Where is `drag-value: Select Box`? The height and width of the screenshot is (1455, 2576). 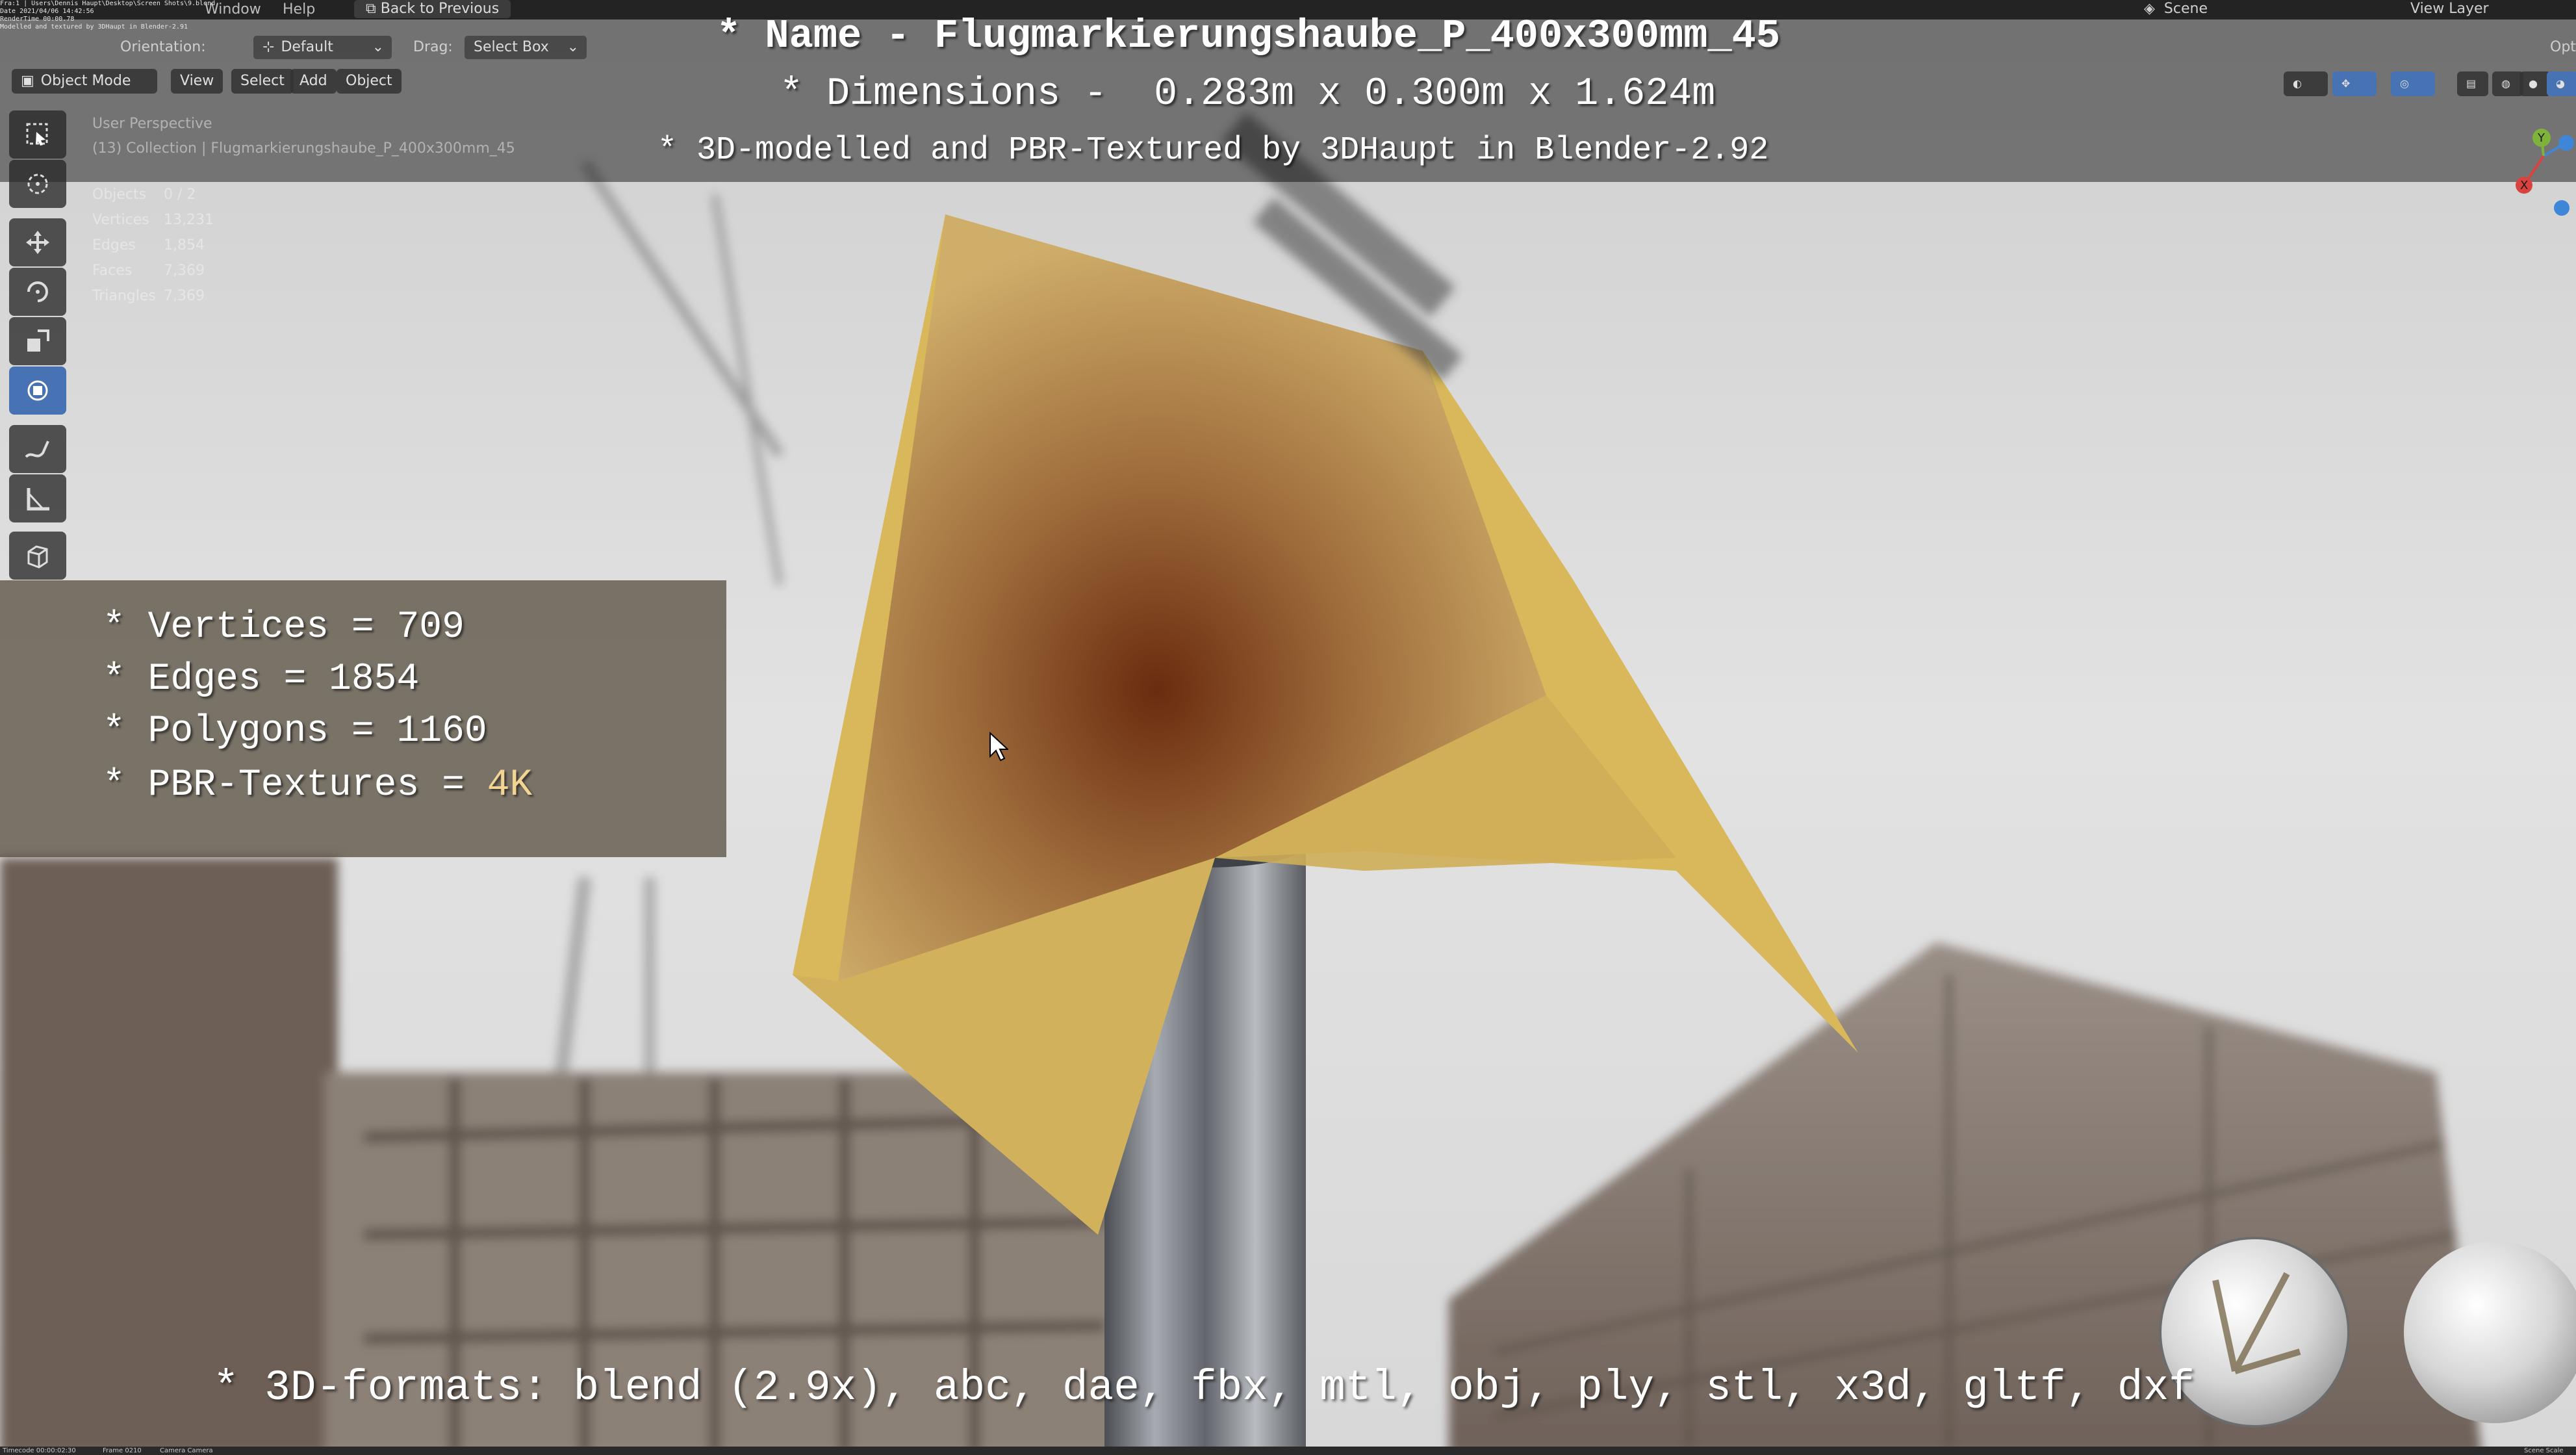
drag-value: Select Box is located at coordinates (511, 47).